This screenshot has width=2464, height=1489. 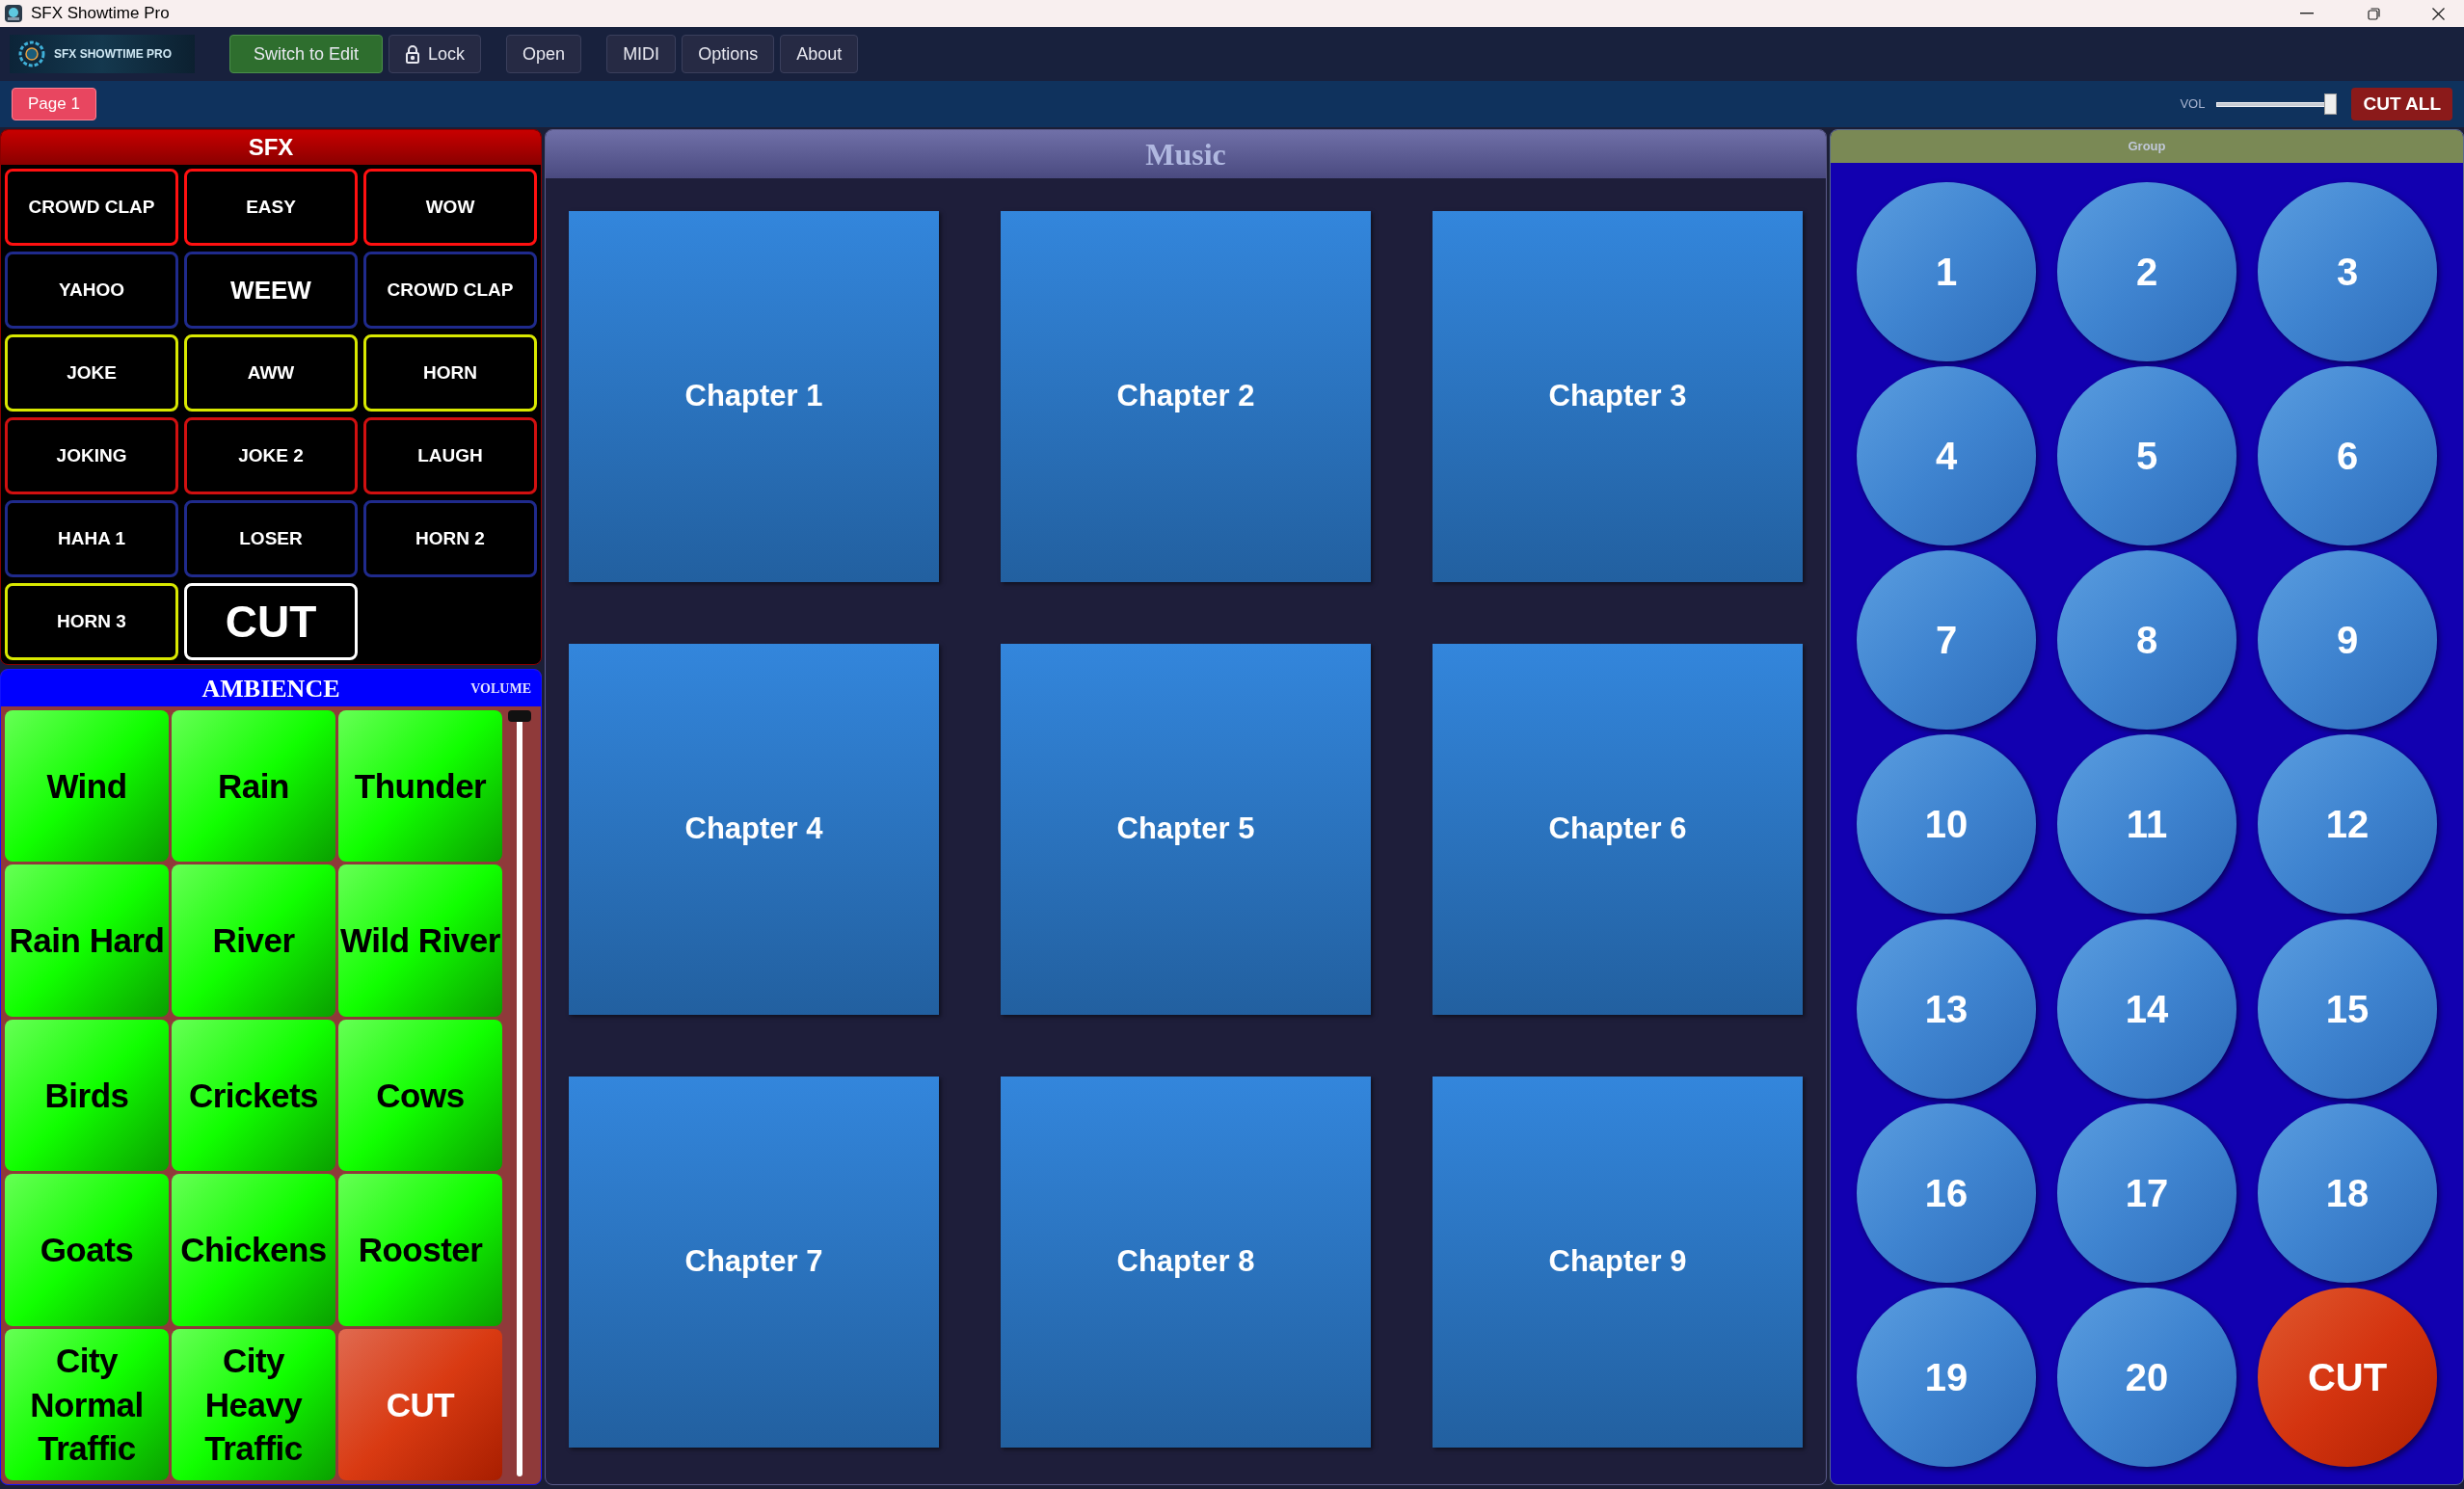 I want to click on group-button: 2, so click(x=2147, y=271).